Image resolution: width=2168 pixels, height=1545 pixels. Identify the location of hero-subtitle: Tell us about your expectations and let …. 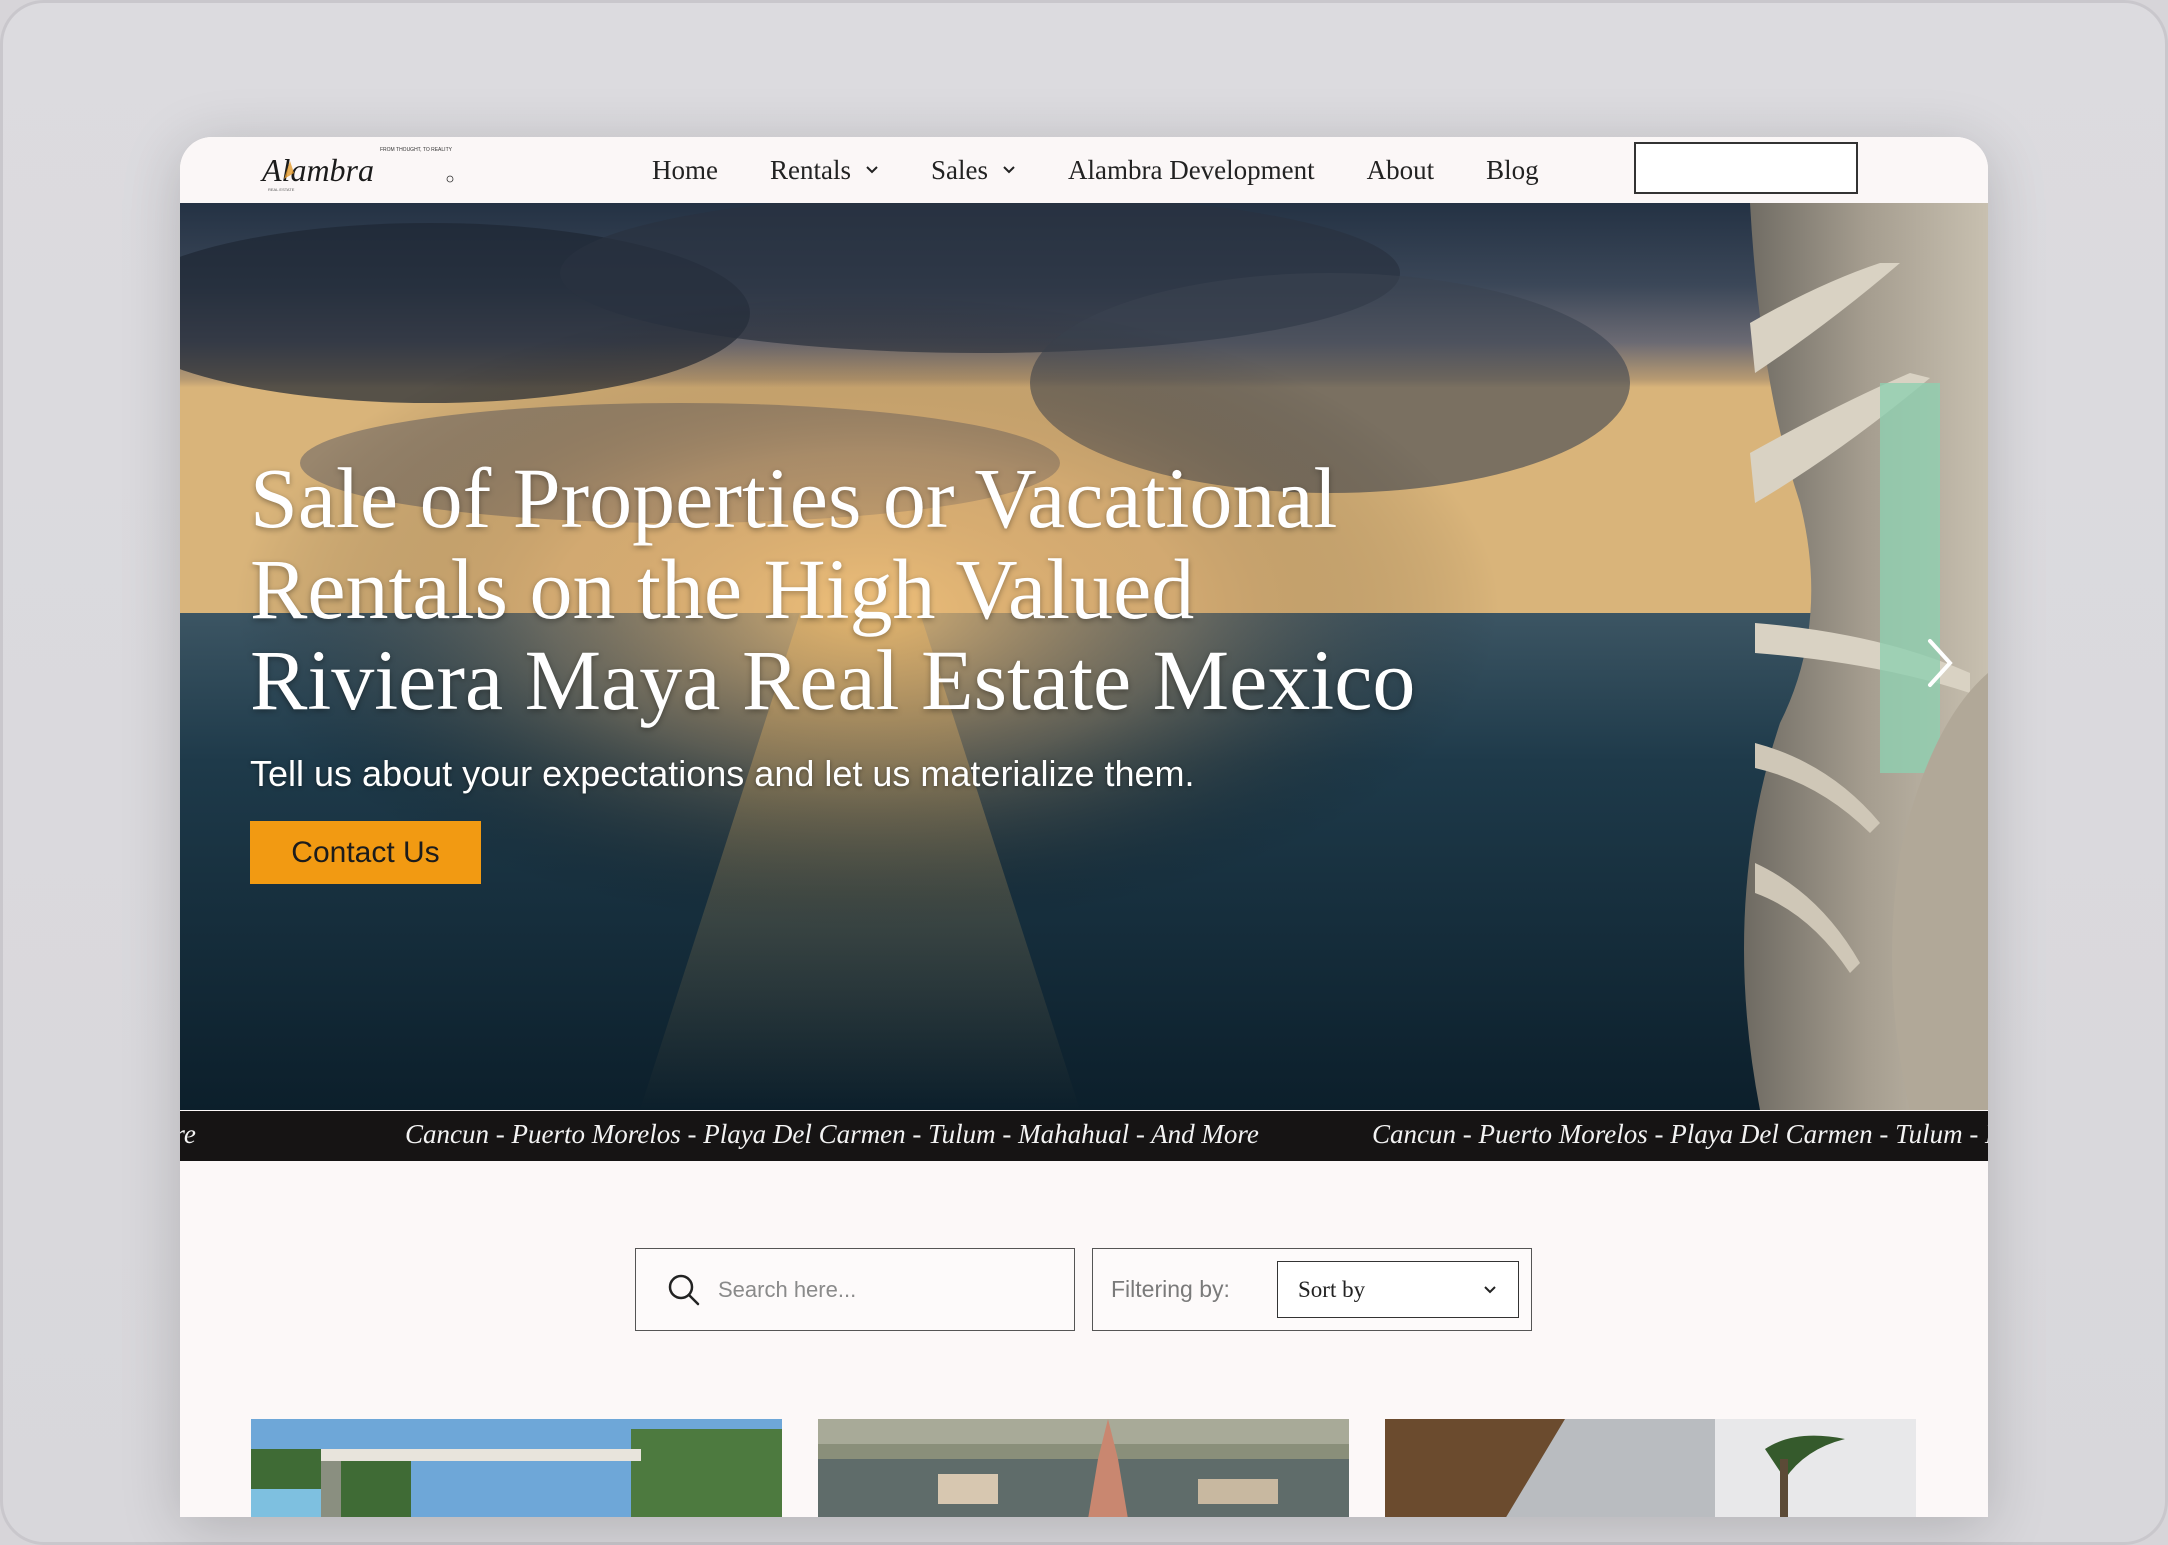
(722, 773).